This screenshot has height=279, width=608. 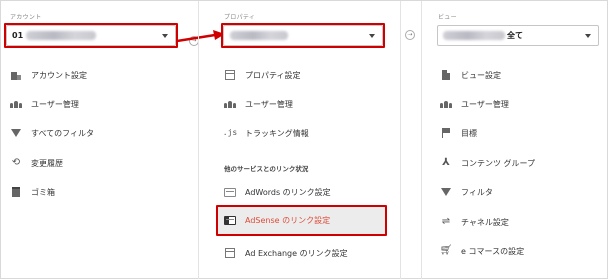 I want to click on view-selector-suffix: 全て, so click(x=515, y=35).